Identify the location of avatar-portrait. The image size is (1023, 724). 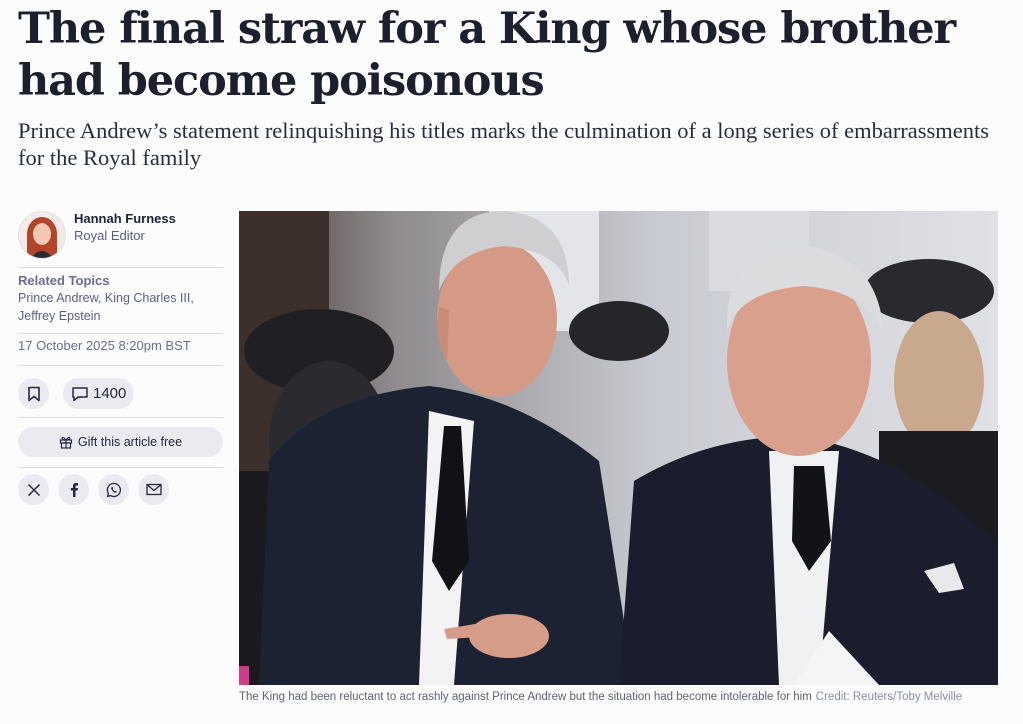
(42, 235).